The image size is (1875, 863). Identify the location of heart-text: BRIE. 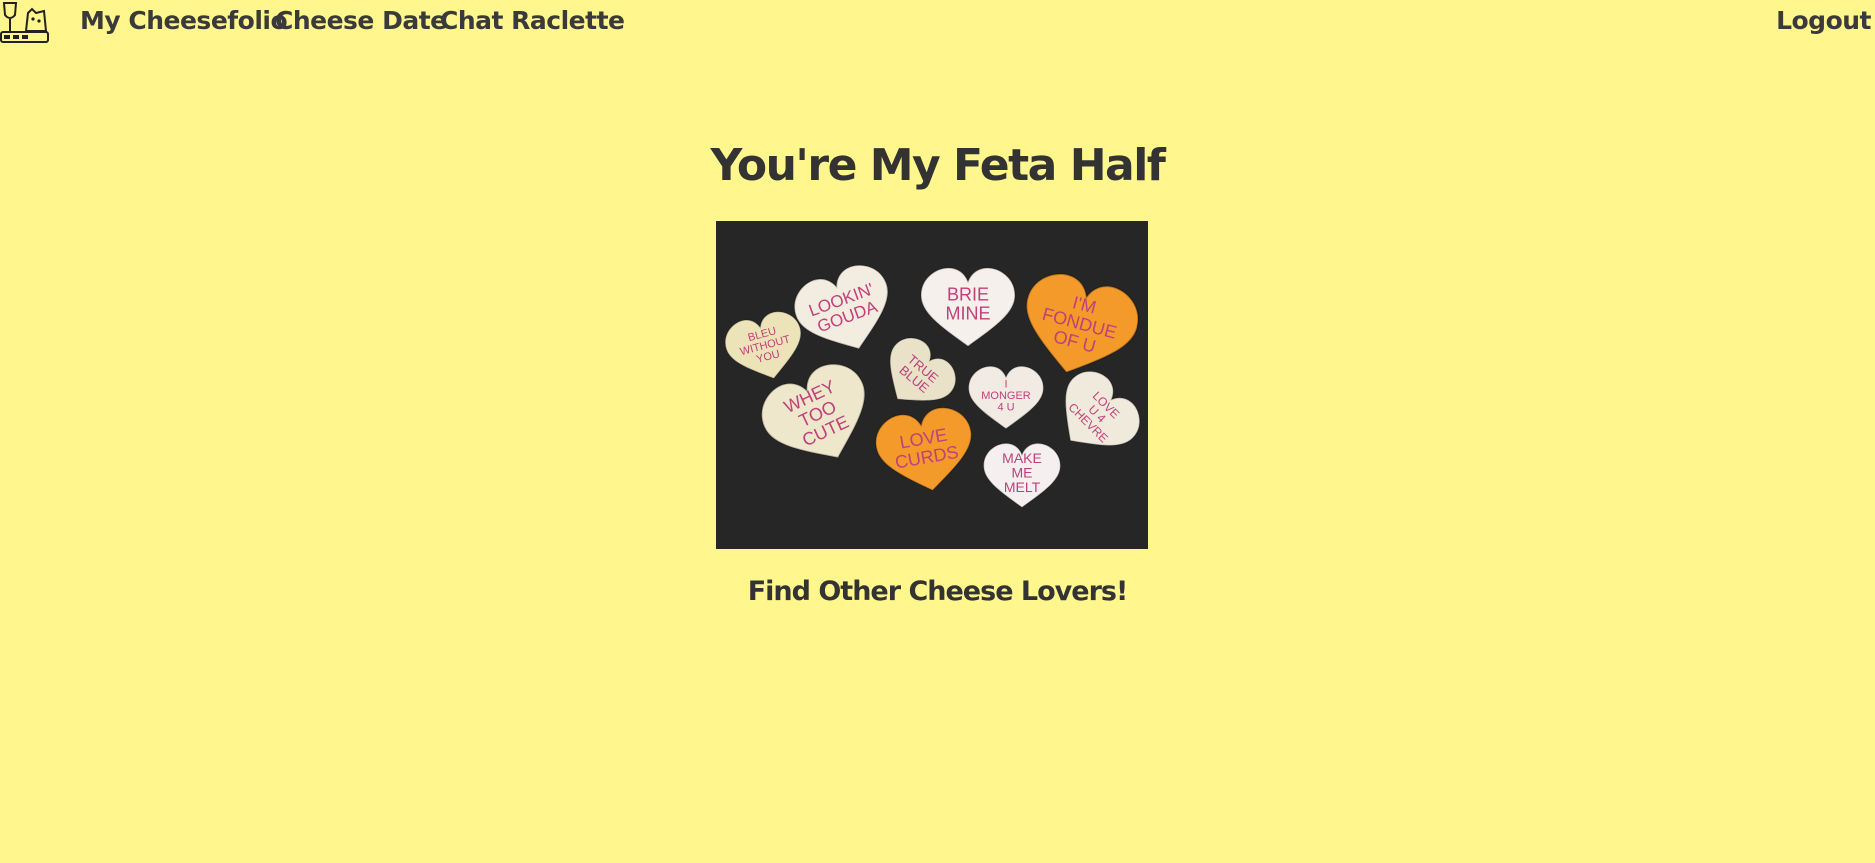
(968, 294).